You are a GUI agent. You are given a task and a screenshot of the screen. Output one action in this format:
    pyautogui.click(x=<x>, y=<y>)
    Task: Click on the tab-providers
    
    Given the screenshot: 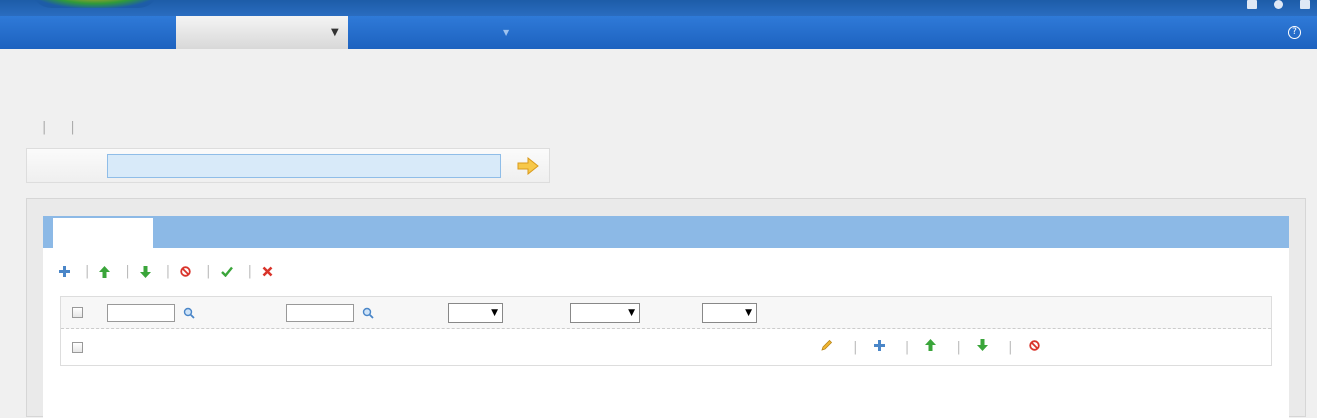 What is the action you would take?
    pyautogui.click(x=103, y=232)
    